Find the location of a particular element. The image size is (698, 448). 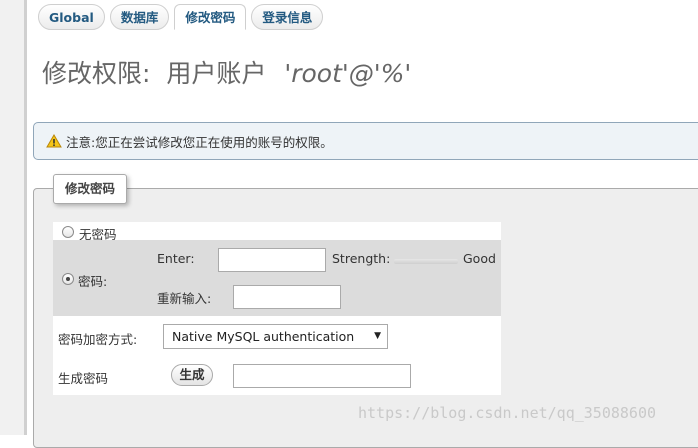

no-password-radio is located at coordinates (68, 232).